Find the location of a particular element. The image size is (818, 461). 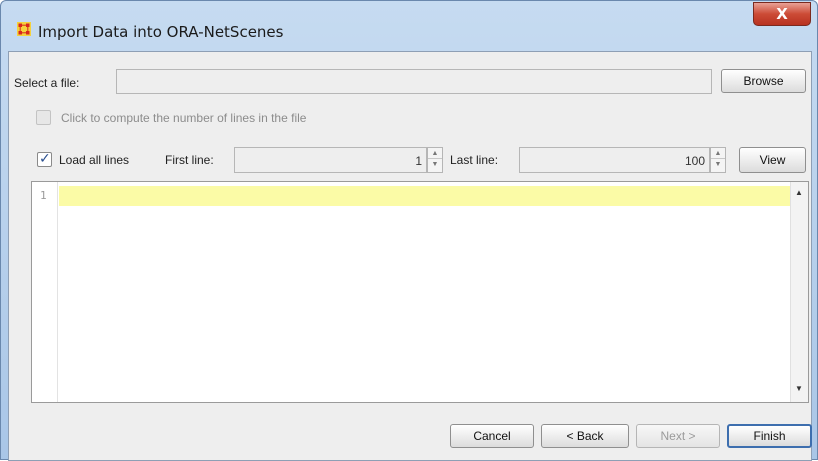

back-label: < Back is located at coordinates (585, 436).